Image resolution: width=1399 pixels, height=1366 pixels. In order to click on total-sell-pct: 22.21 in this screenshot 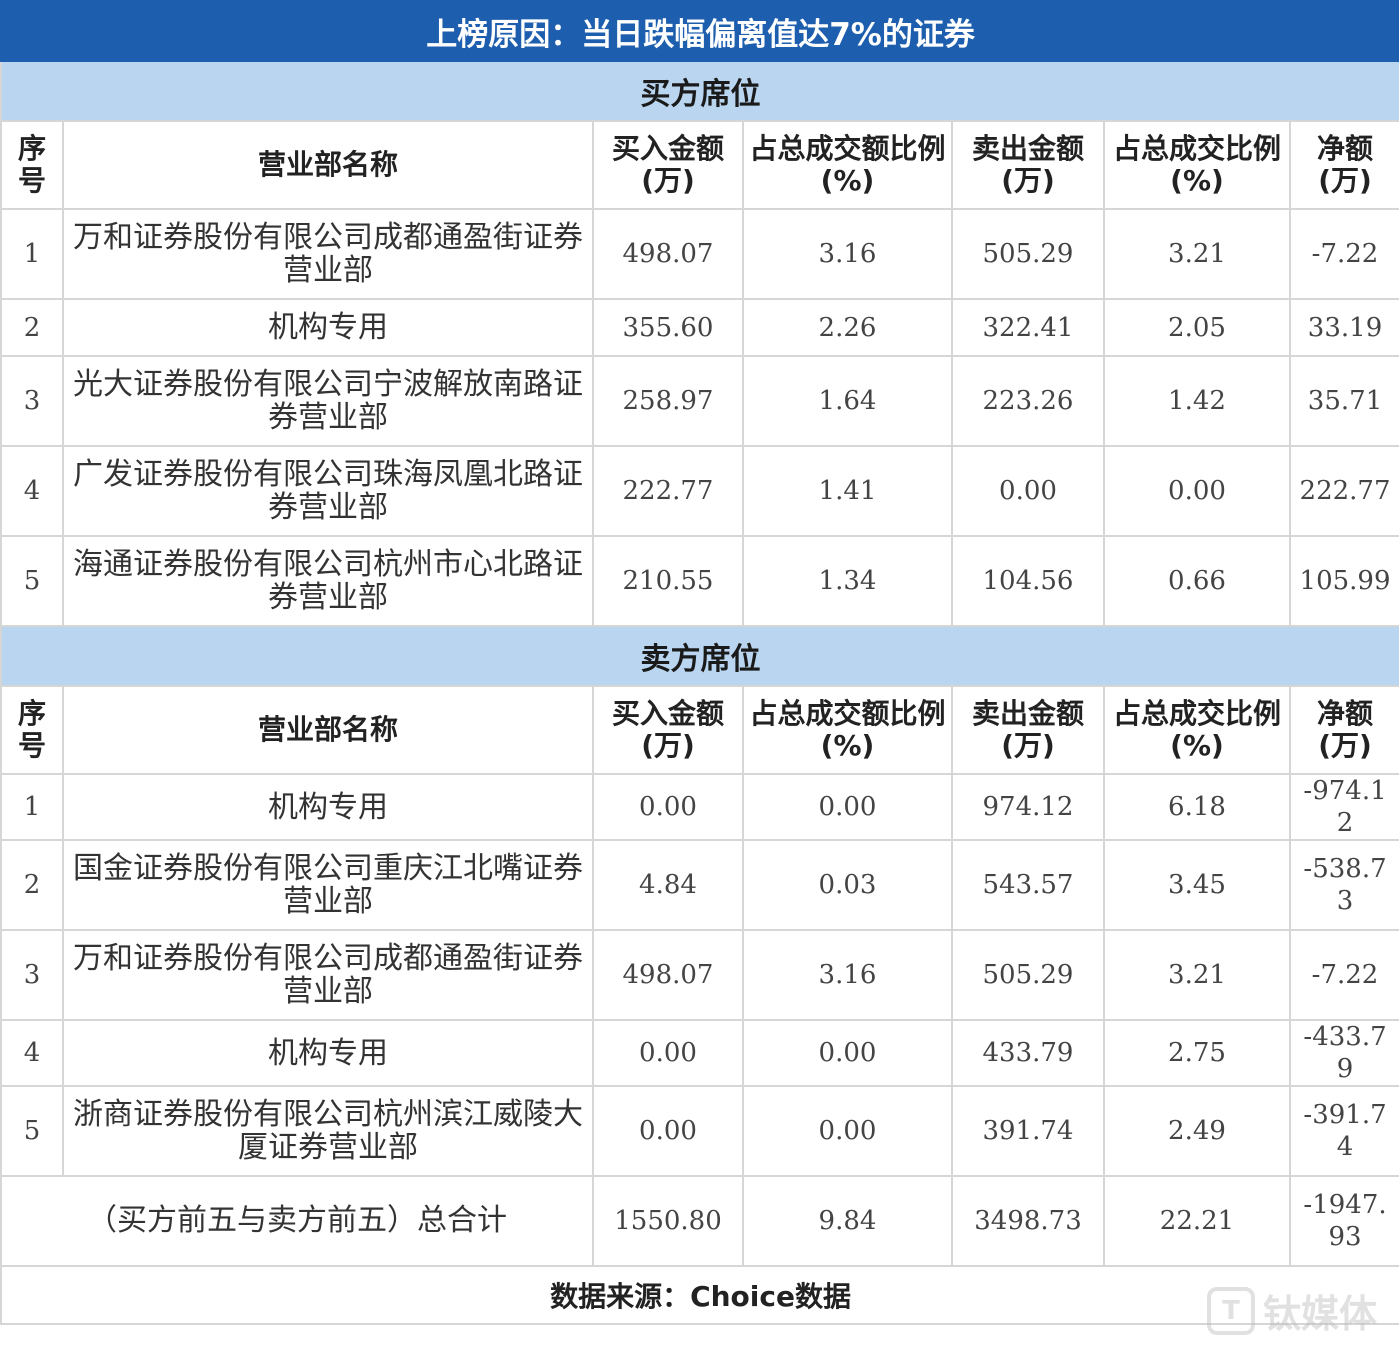, I will do `click(1197, 1221)`.